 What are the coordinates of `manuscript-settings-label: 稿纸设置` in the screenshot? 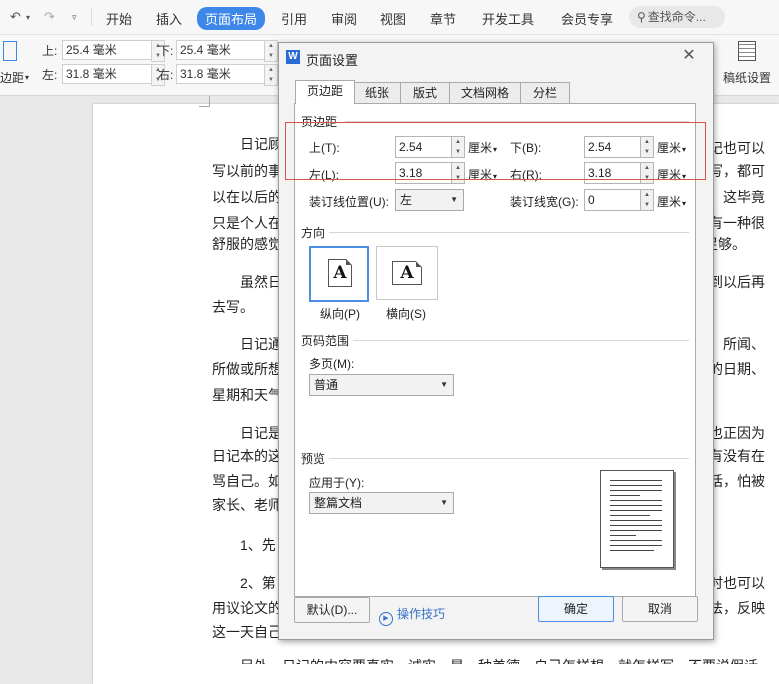 It's located at (747, 77).